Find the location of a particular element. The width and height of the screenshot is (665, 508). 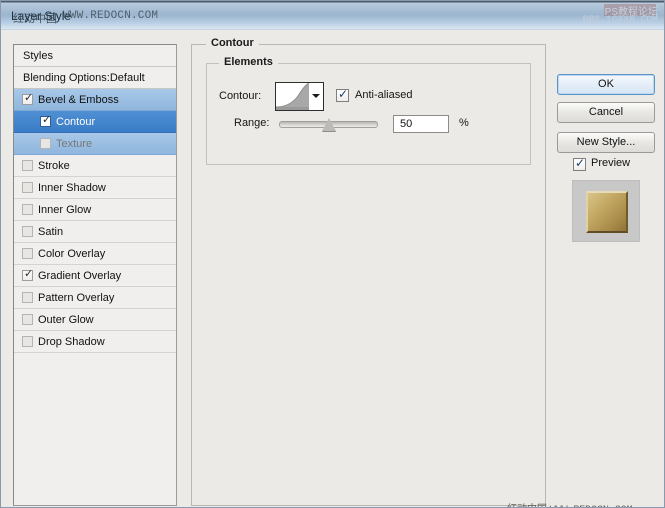

style-row-texture: Texture is located at coordinates (95, 144).